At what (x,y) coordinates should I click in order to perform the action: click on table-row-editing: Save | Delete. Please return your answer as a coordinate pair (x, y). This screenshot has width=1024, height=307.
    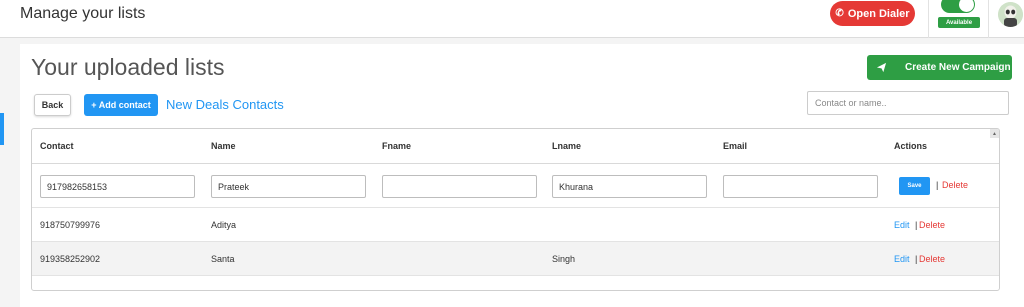
    Looking at the image, I should click on (515, 186).